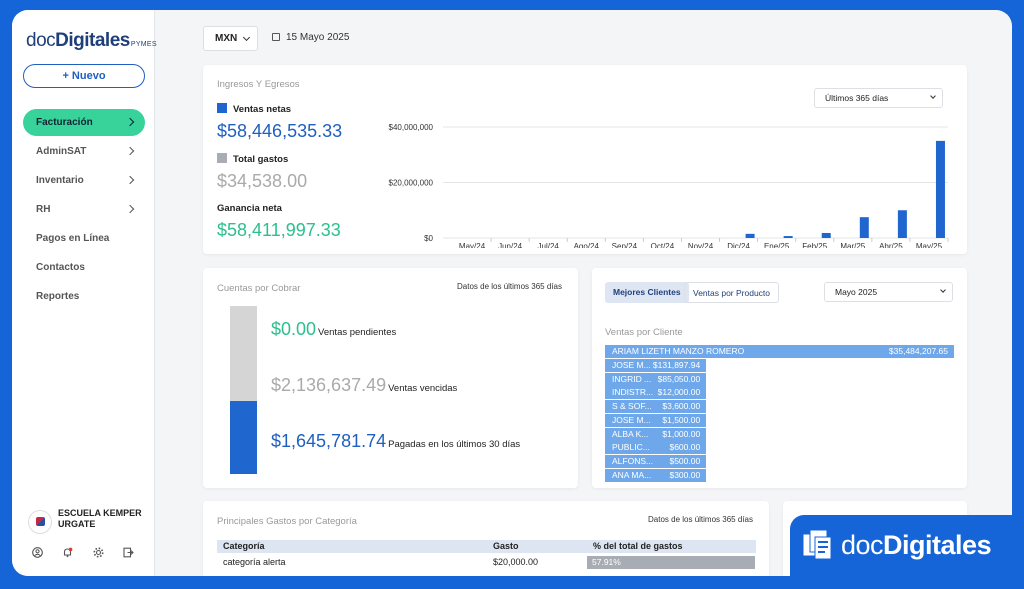 Image resolution: width=1024 pixels, height=589 pixels. What do you see at coordinates (700, 519) in the screenshot?
I see `card-note: Datos de los últimos 365 días` at bounding box center [700, 519].